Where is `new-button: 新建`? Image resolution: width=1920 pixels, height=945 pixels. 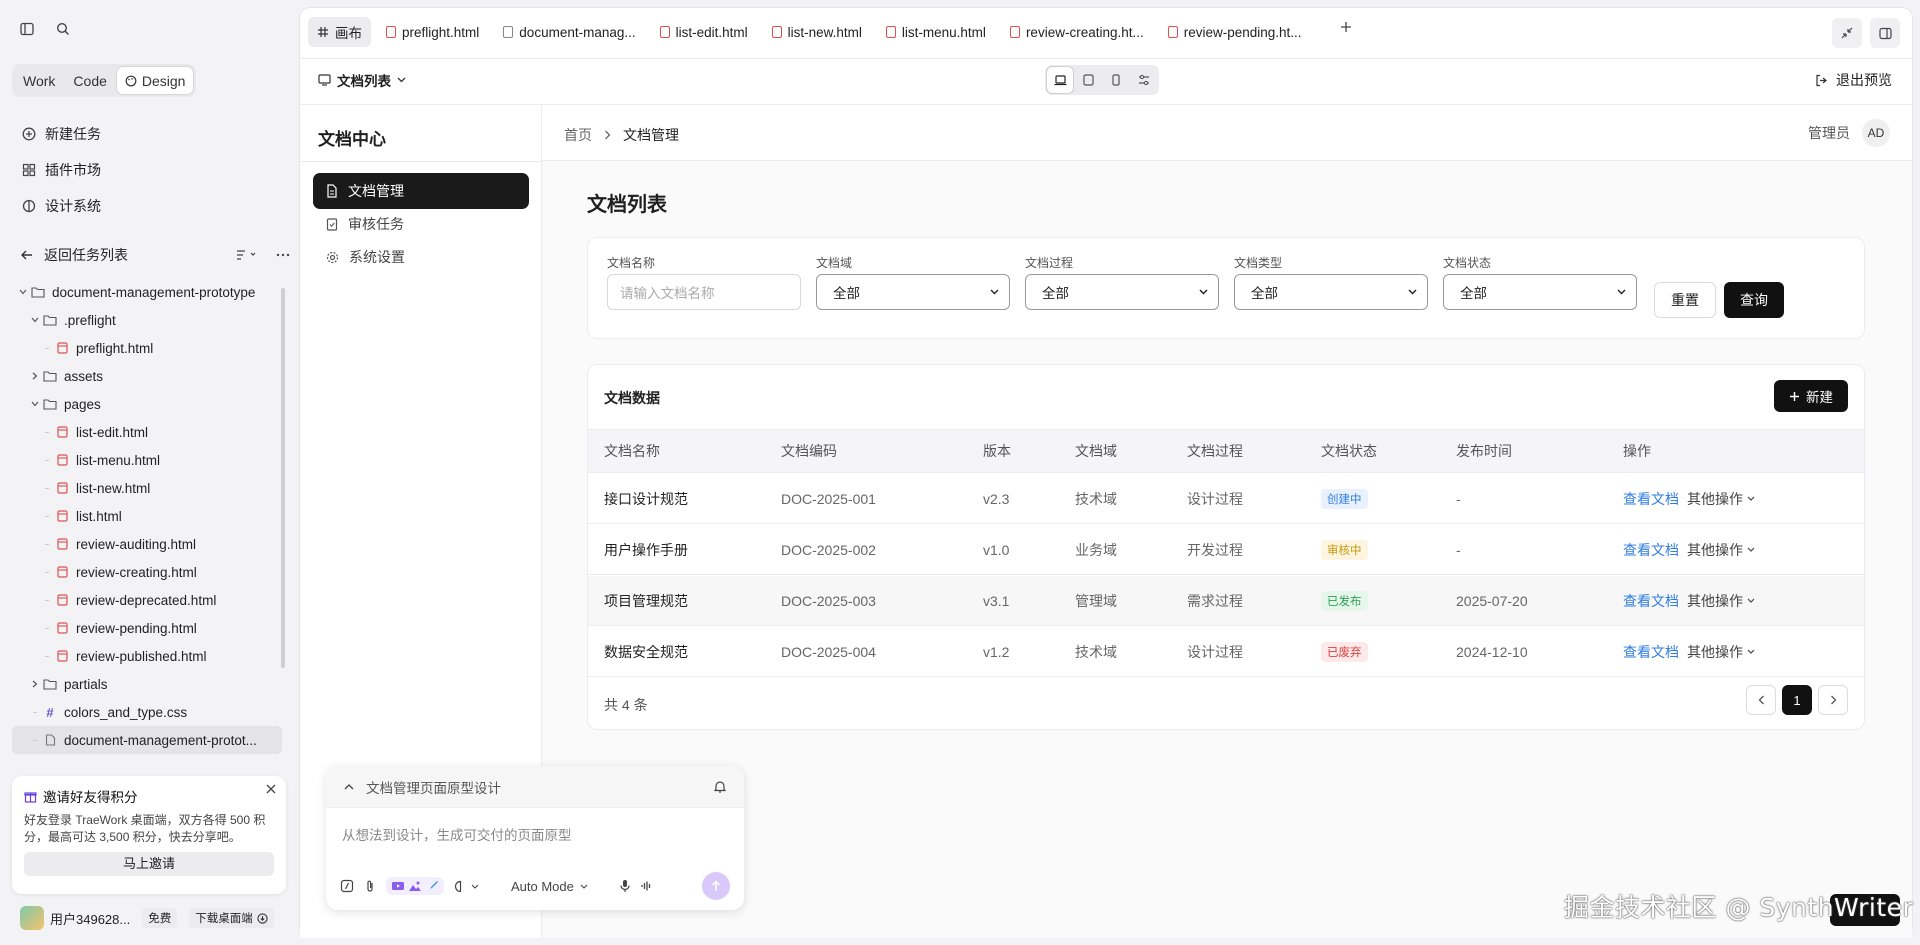
new-button: 新建 is located at coordinates (1811, 396).